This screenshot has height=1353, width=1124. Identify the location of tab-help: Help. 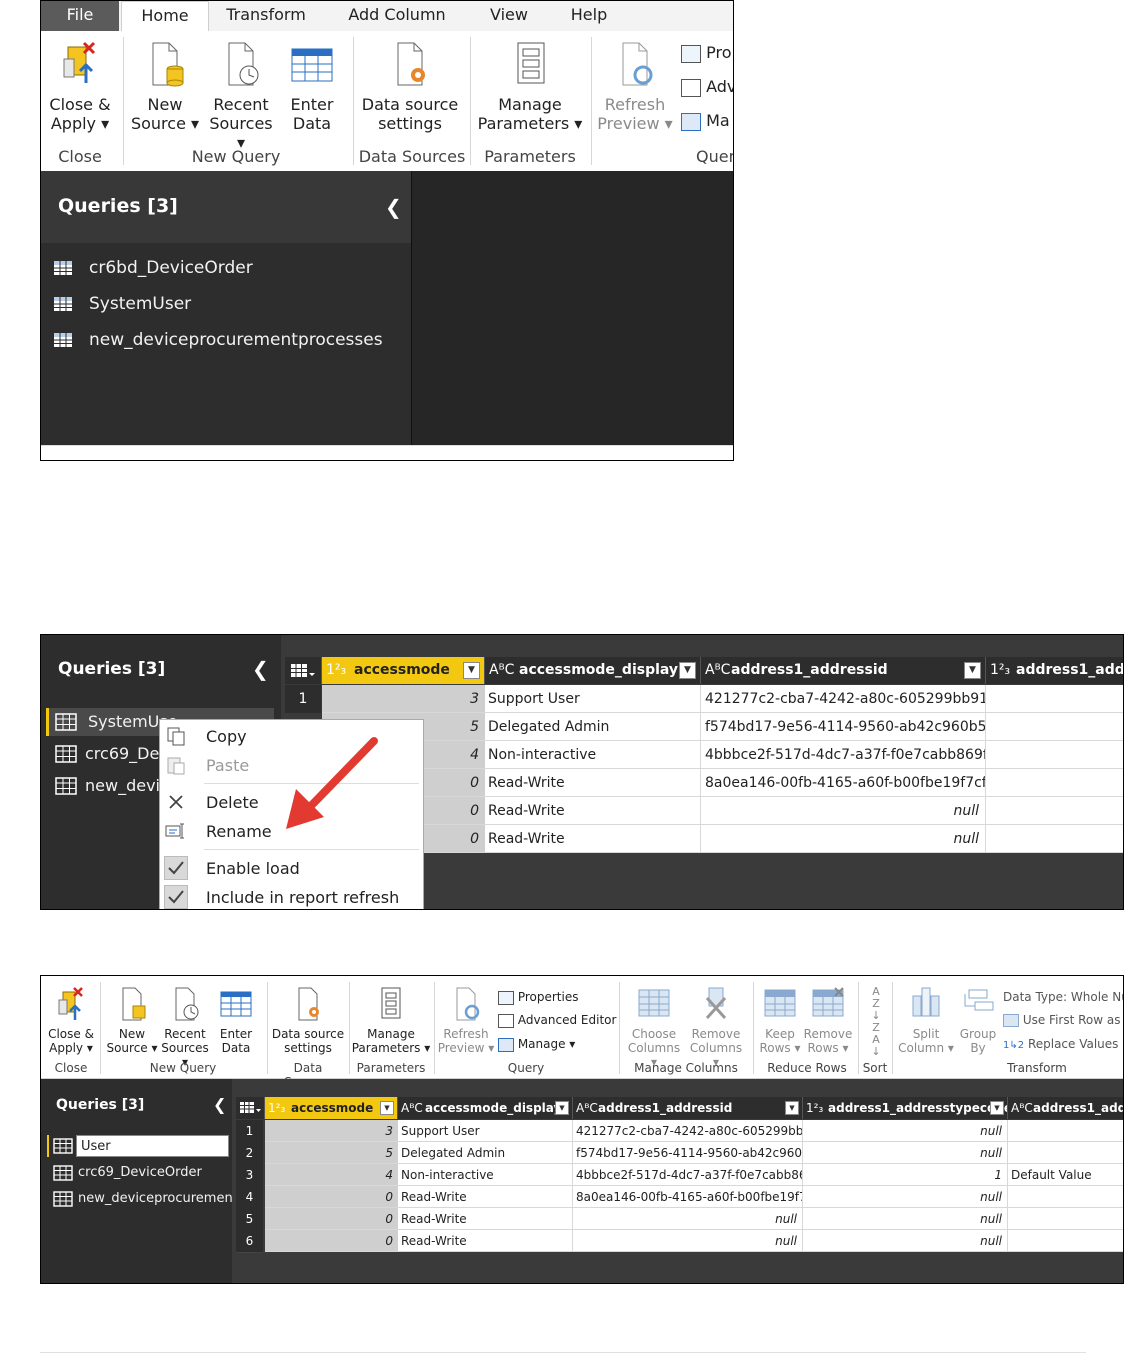
(589, 16).